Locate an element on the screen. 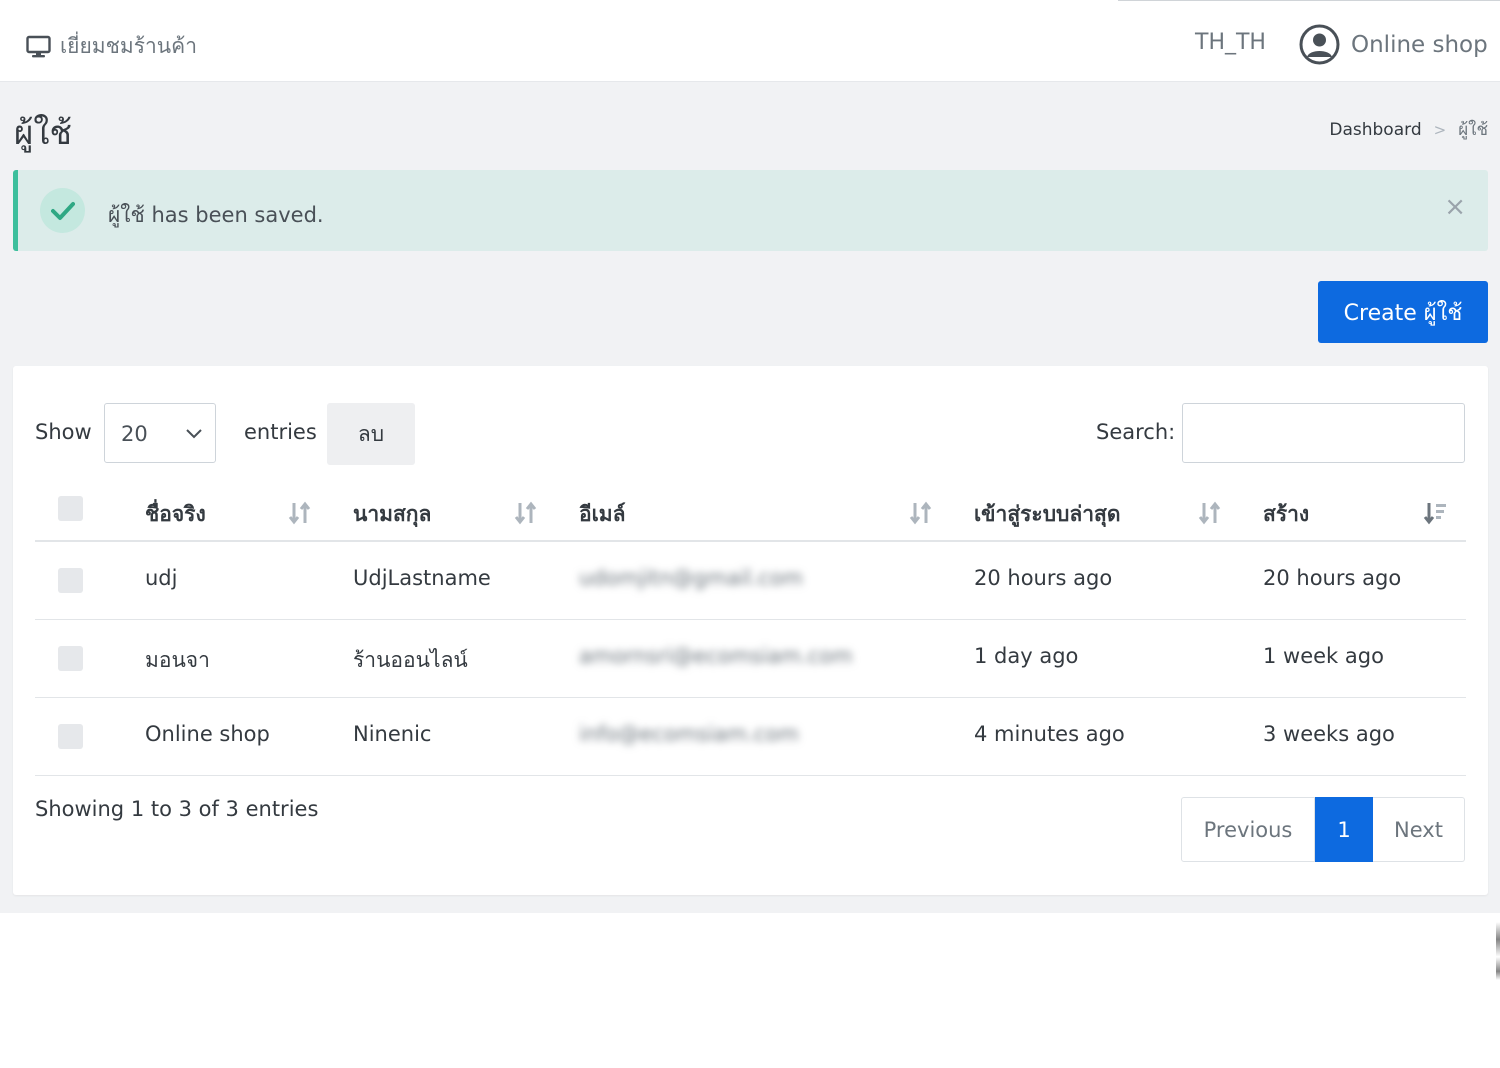 This screenshot has width=1500, height=1068. cell-last-name: UdjLastname is located at coordinates (422, 578).